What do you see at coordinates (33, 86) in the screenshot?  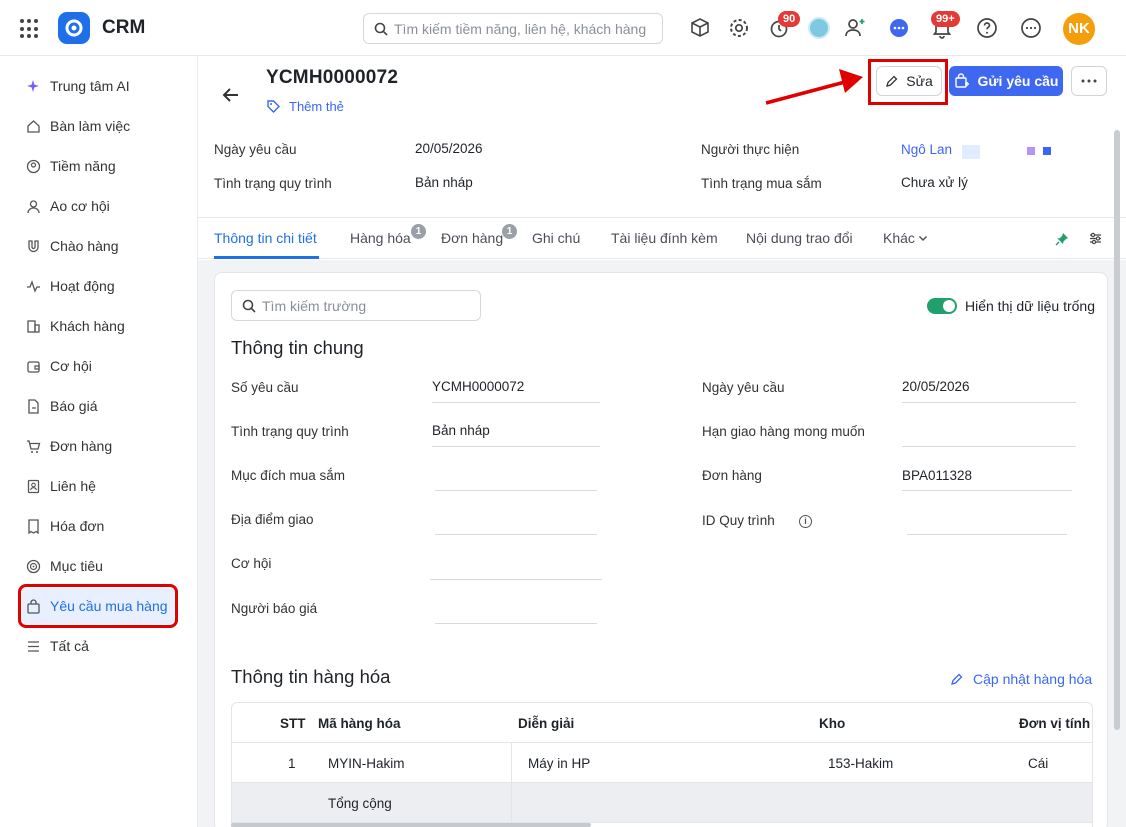 I see `sparkle-icon` at bounding box center [33, 86].